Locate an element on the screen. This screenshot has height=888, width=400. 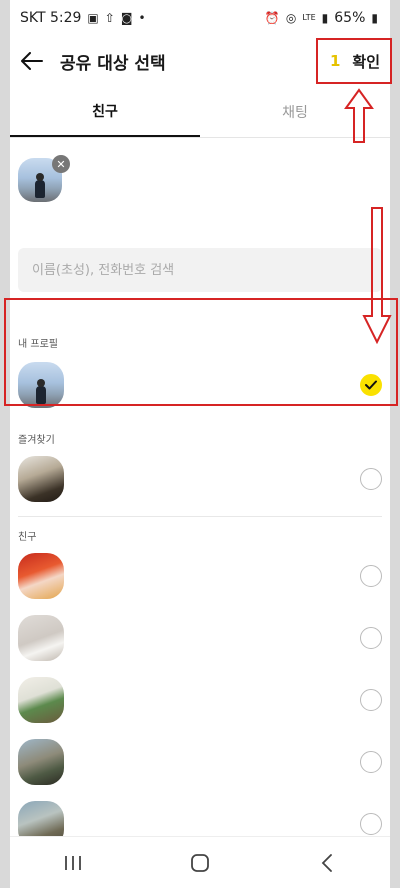
signal-icon: ▮ is located at coordinates (325, 18).